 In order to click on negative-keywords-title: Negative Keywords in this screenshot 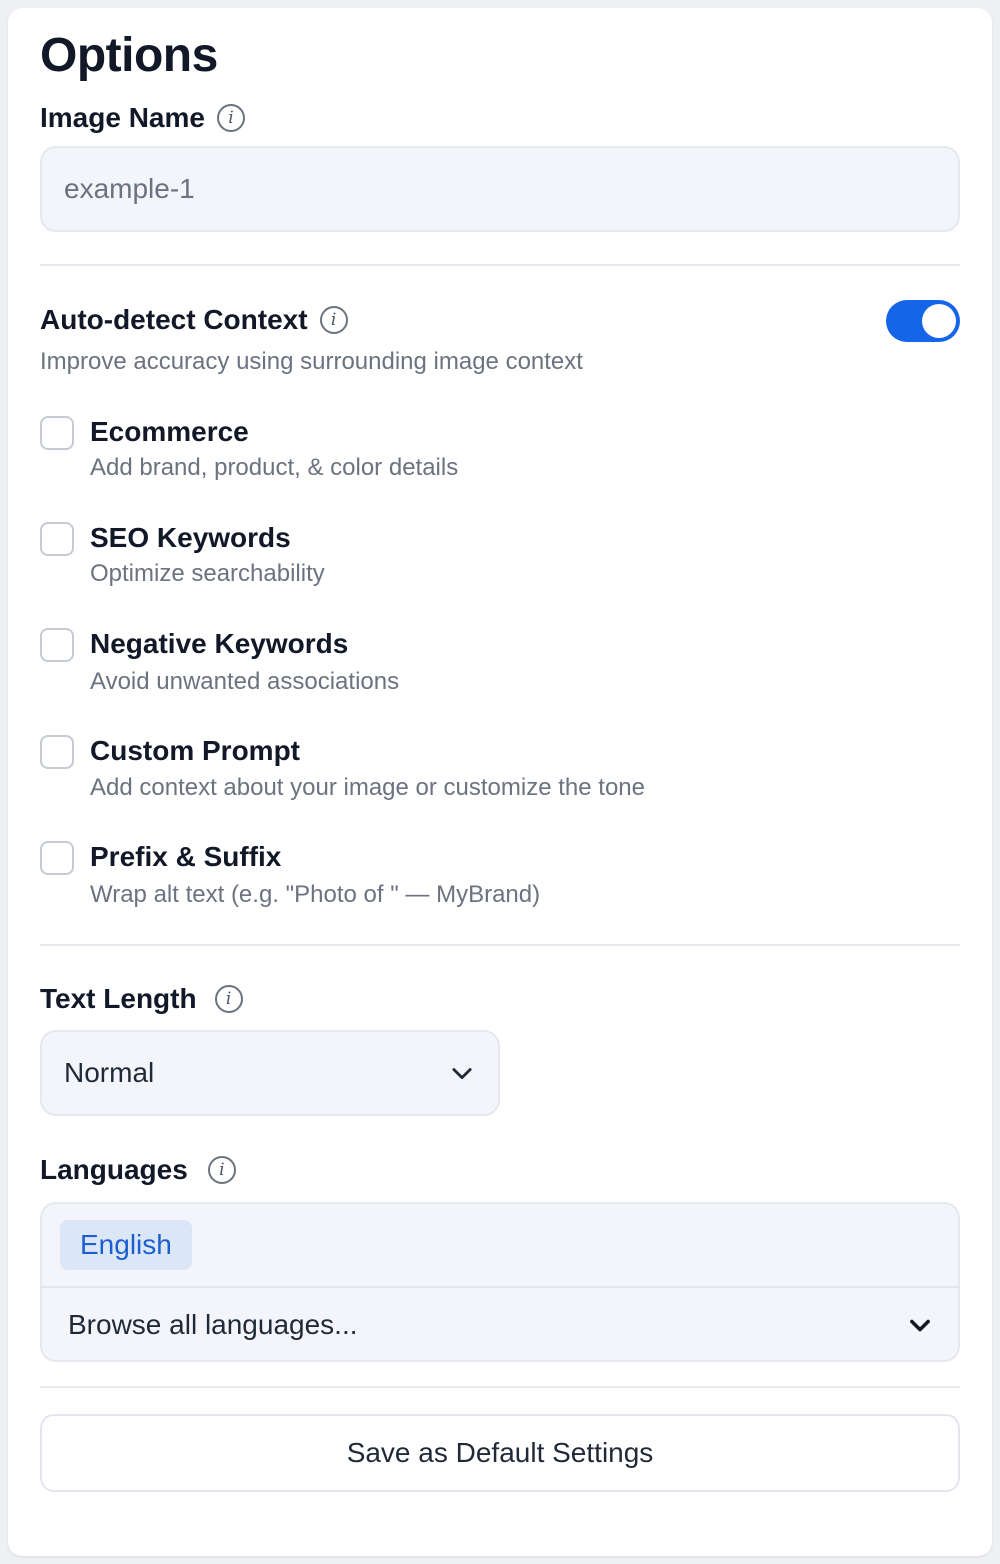, I will do `click(219, 643)`.